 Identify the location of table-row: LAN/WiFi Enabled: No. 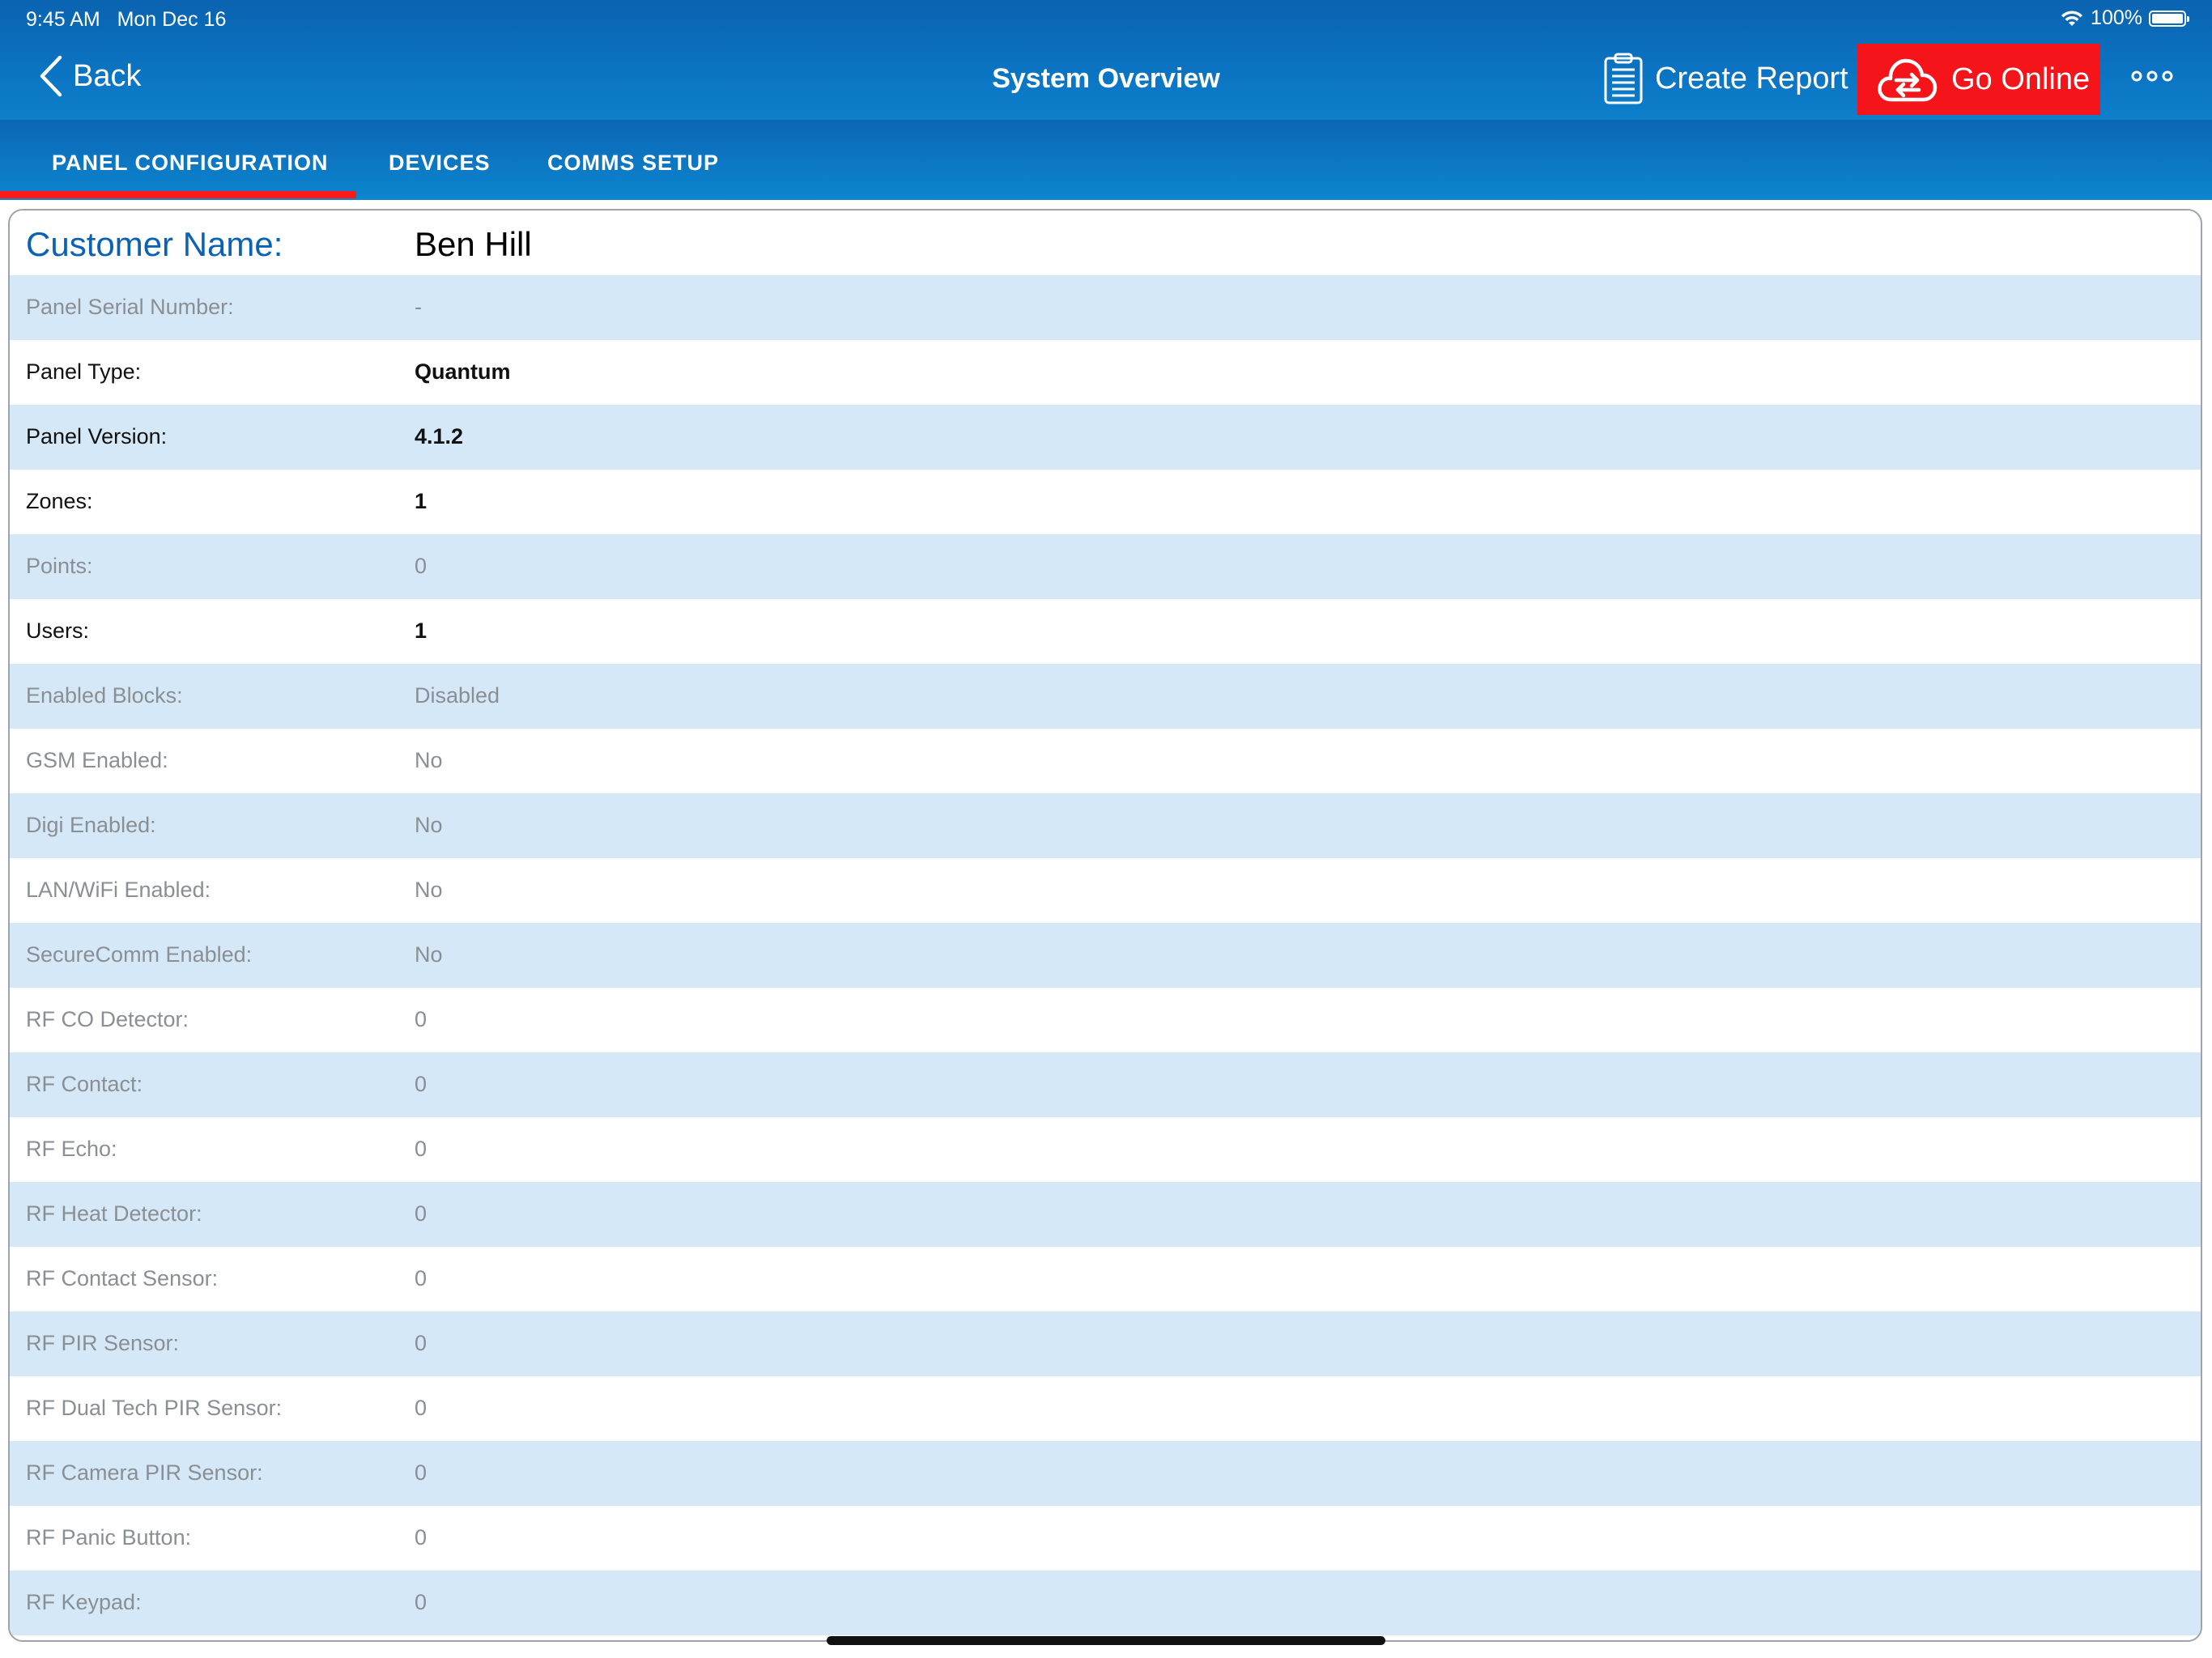
(1105, 890).